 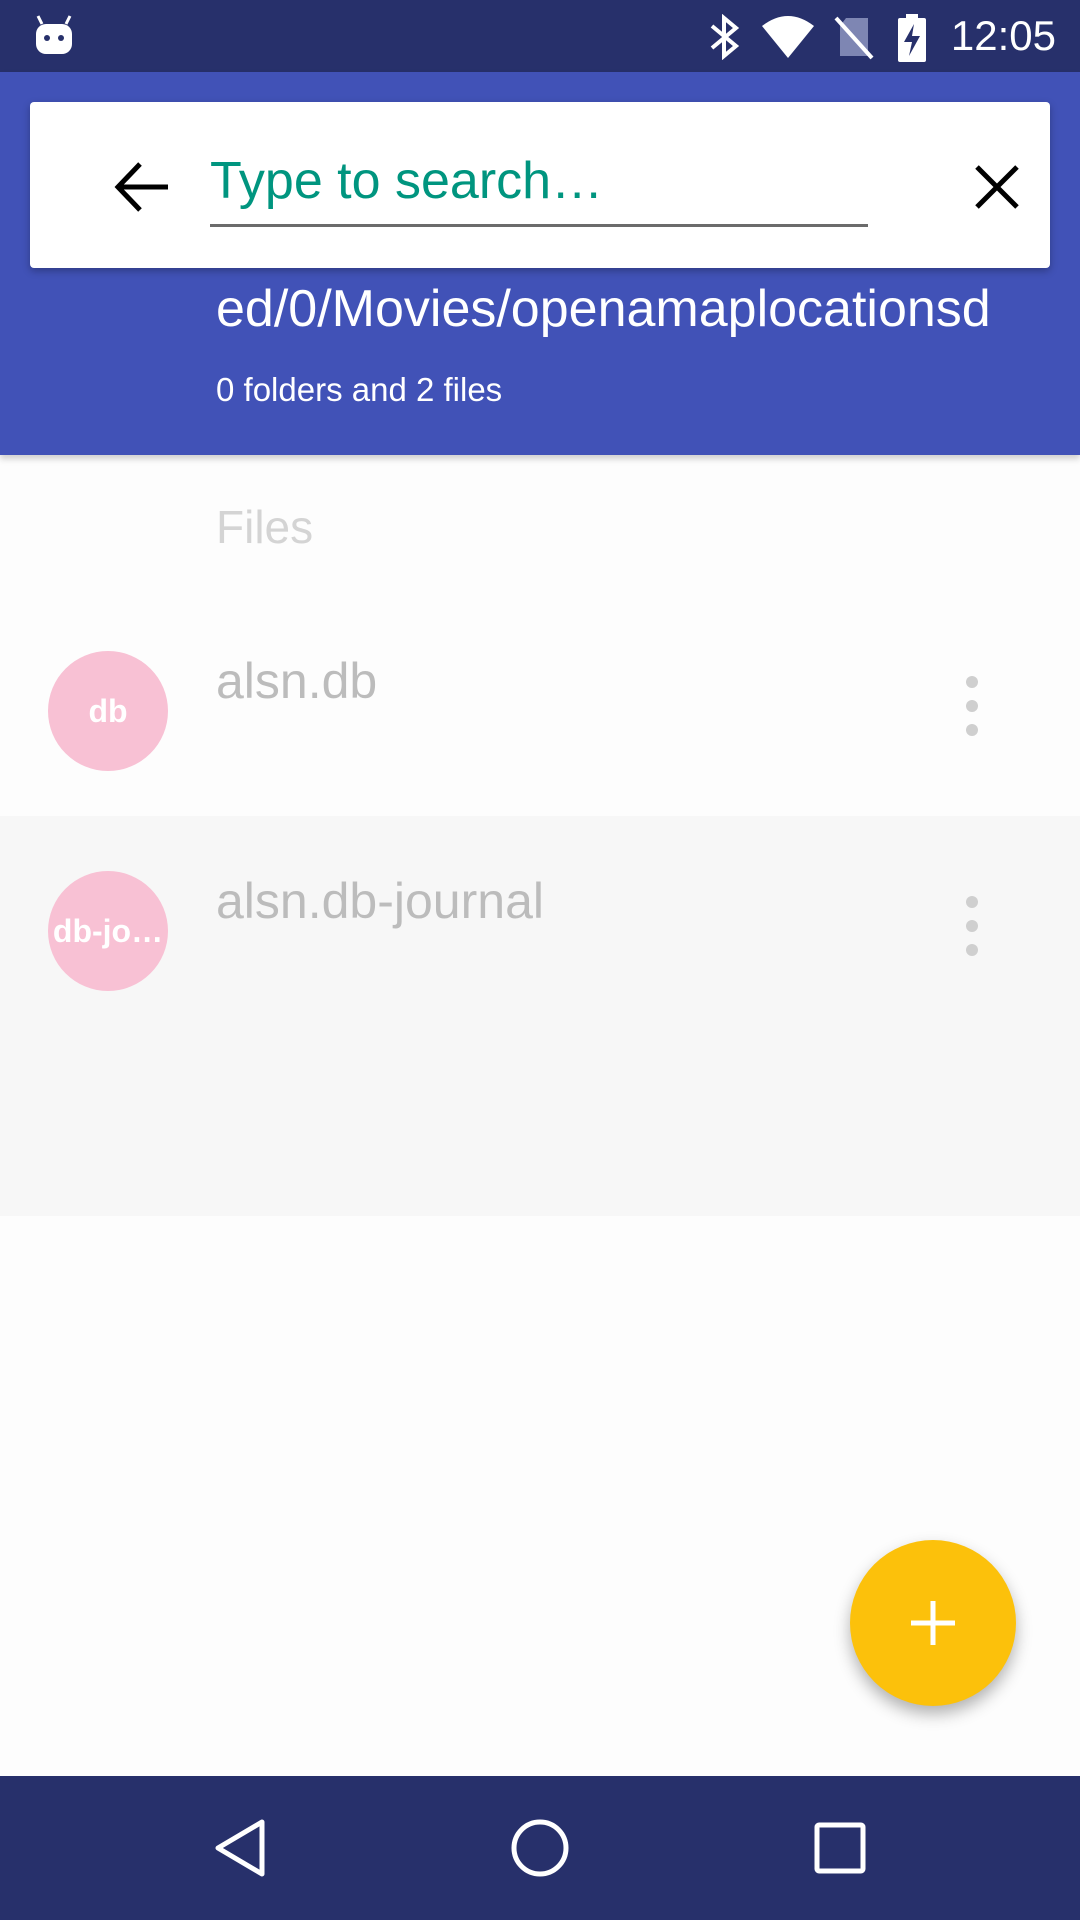 I want to click on nav-back-button, so click(x=240, y=1848).